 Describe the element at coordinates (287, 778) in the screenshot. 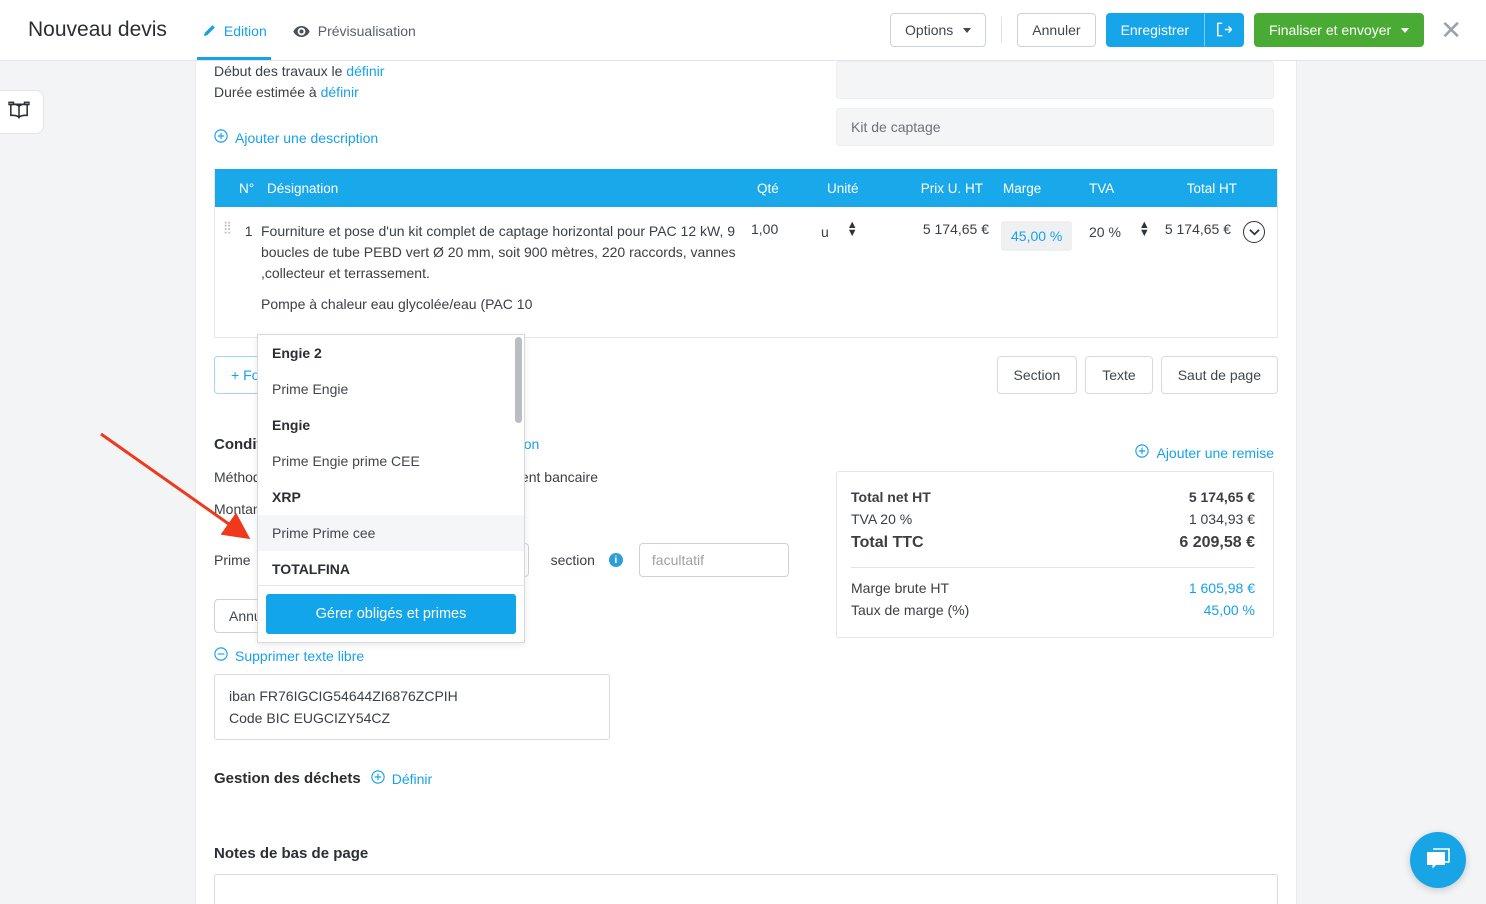

I see `waste-title: Gestion des déchets` at that location.